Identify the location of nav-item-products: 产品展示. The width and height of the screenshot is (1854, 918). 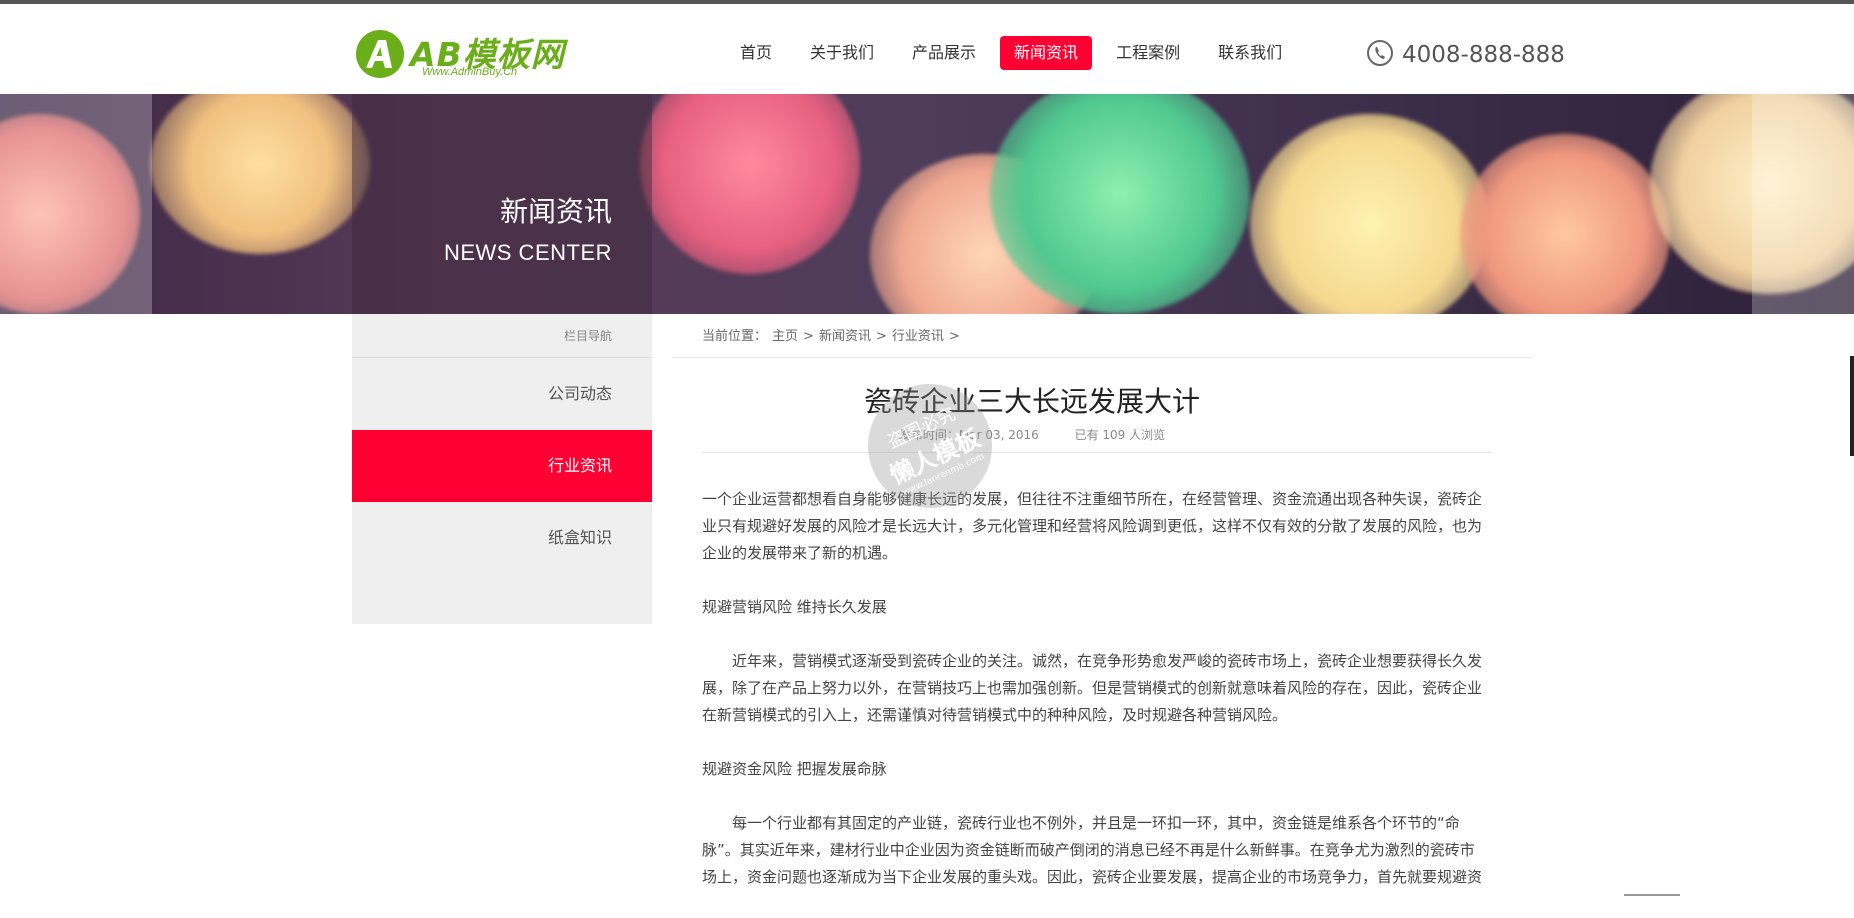
(944, 53).